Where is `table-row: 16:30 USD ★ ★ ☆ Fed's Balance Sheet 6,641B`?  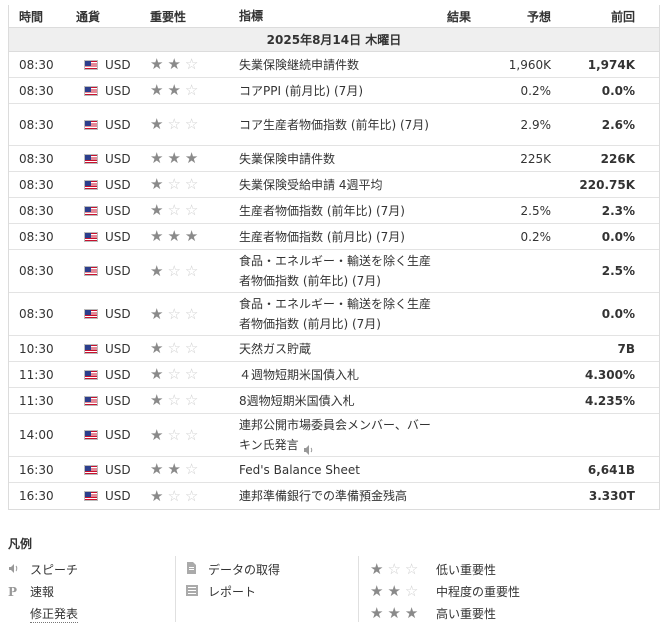 table-row: 16:30 USD ★ ★ ☆ Fed's Balance Sheet 6,641B is located at coordinates (334, 470).